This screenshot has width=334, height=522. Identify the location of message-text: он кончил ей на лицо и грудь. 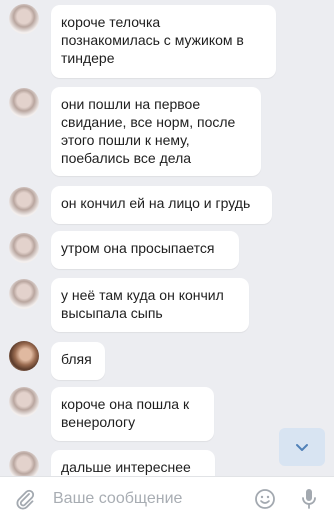
(156, 203).